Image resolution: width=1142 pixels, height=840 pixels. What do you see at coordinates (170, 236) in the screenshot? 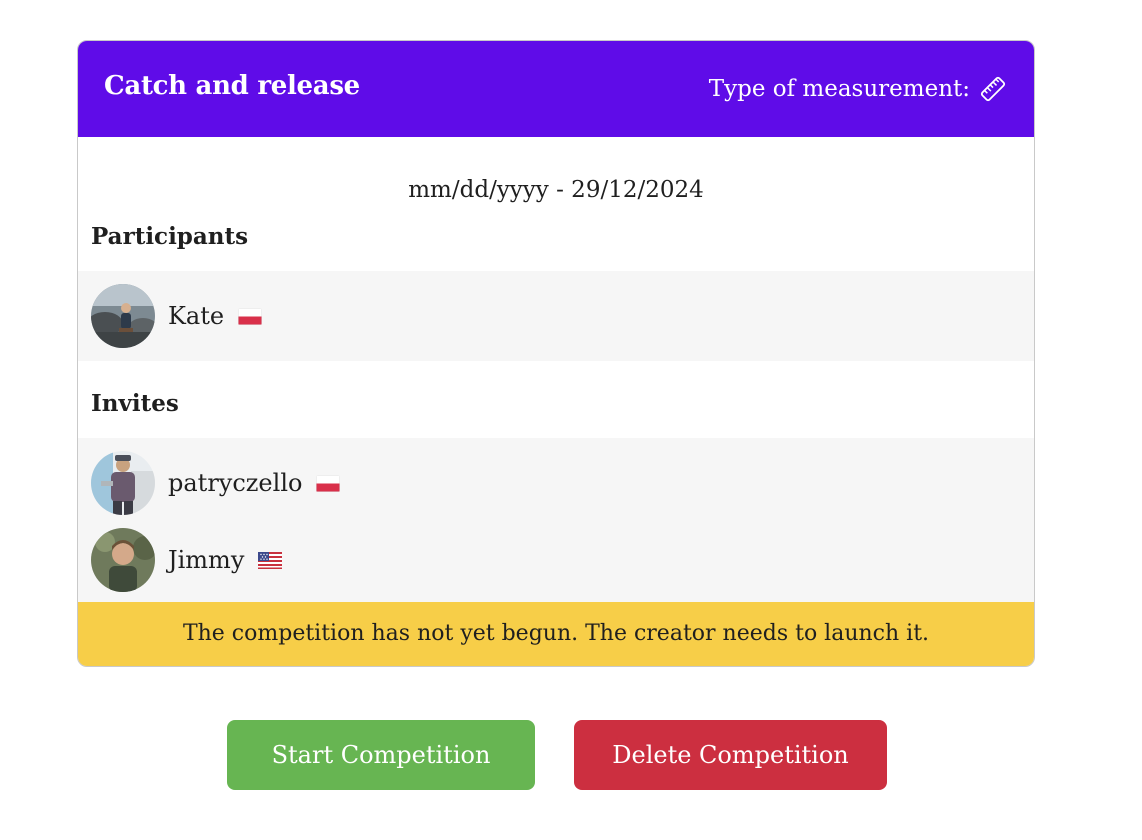
I see `participants-title: Participants` at bounding box center [170, 236].